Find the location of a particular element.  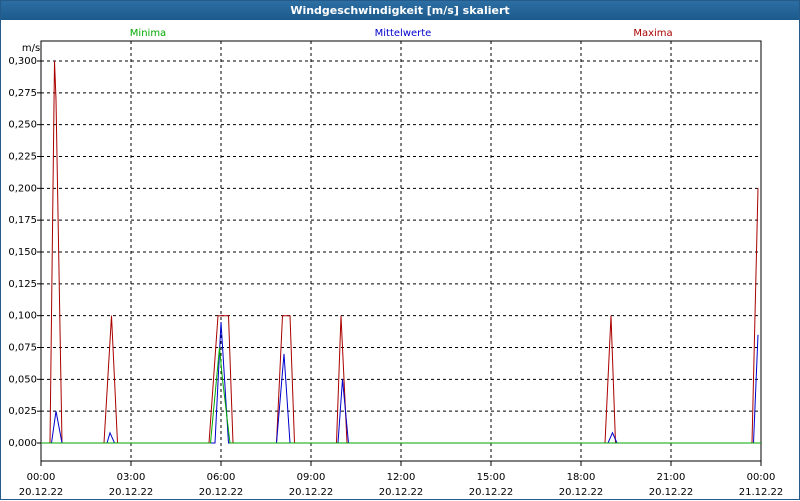

y-tick-label: 0,075 is located at coordinates (22, 348).